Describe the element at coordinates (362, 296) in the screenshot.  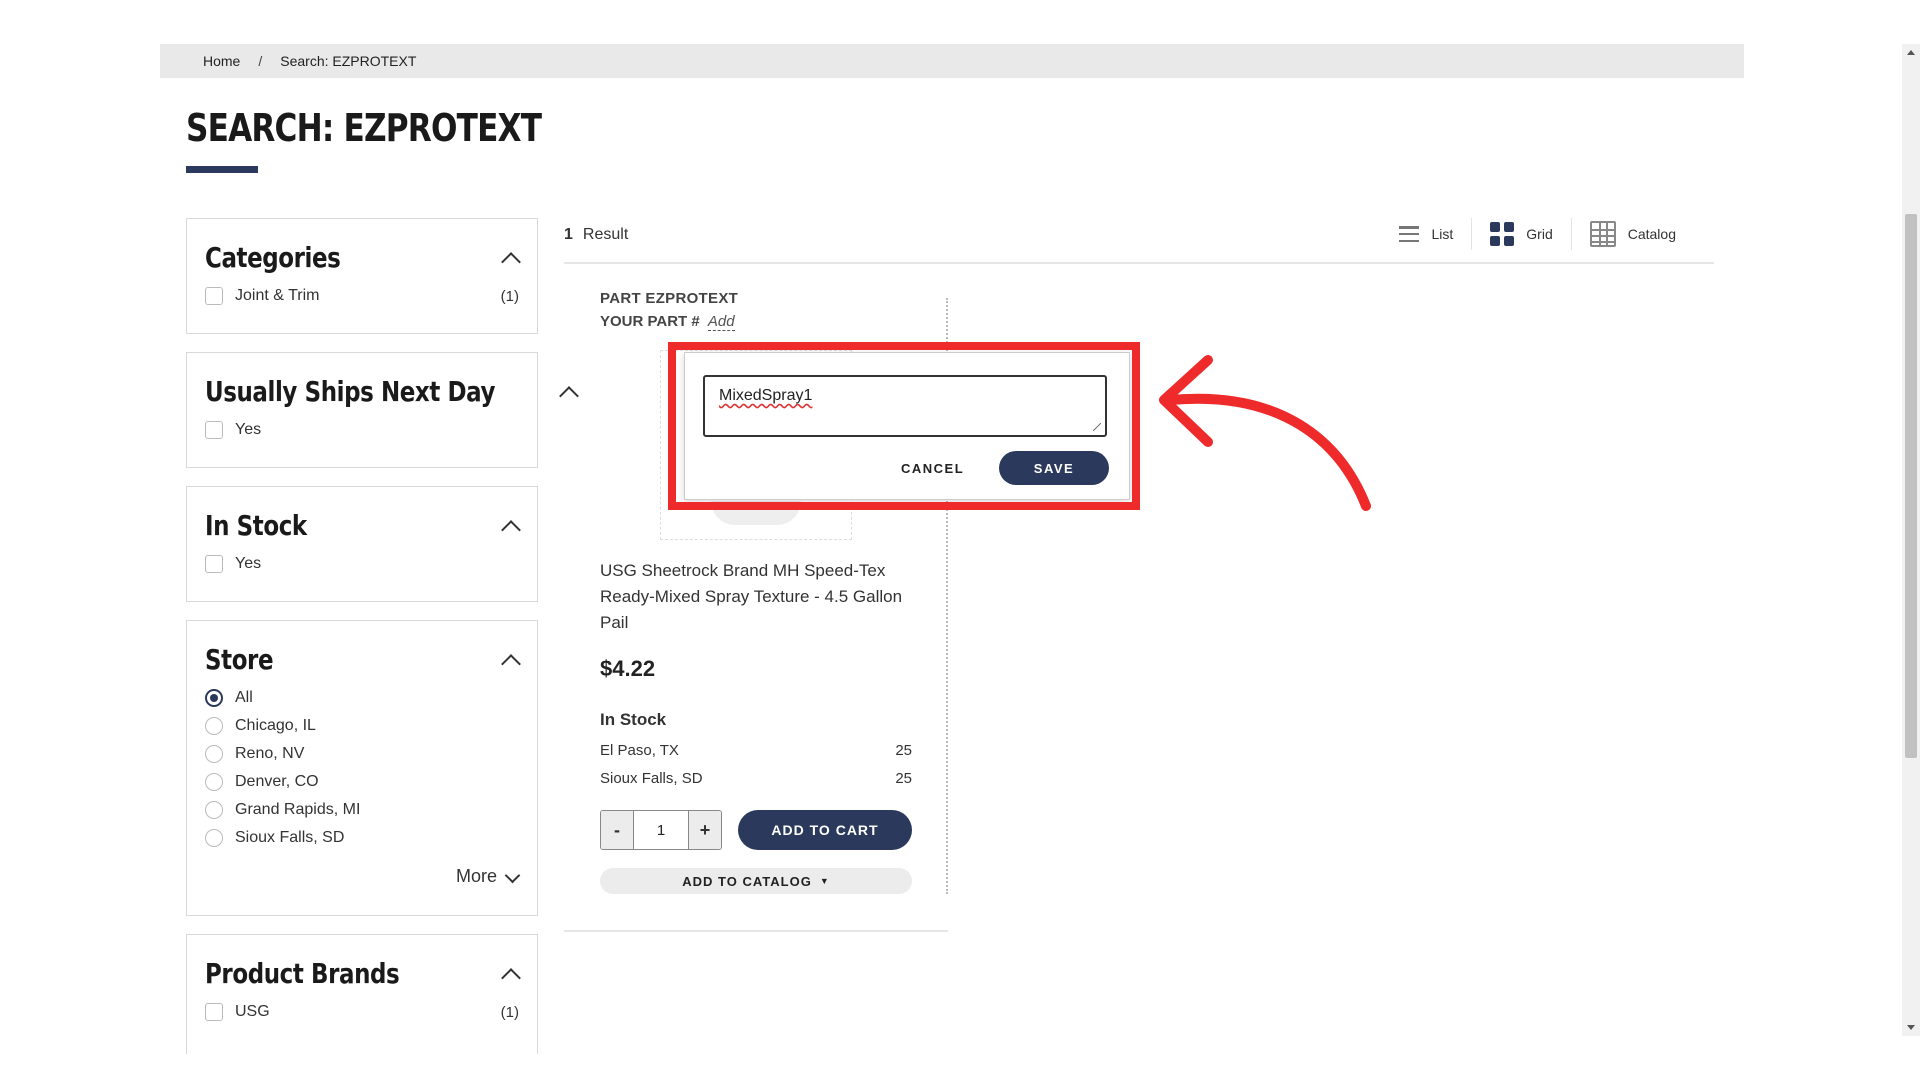
I see `facet-option-joint-trim: Joint & Trim (1)` at that location.